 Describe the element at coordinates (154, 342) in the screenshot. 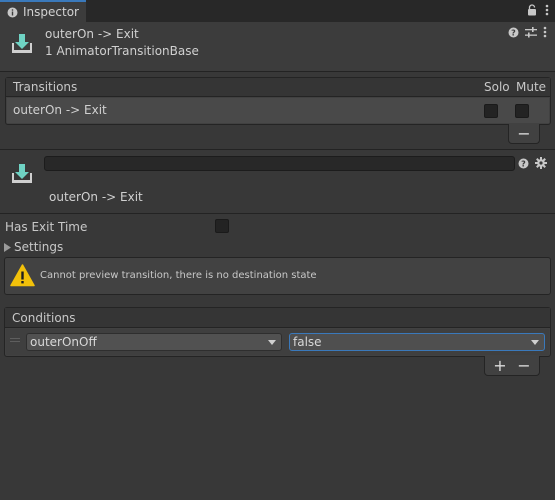

I see `parameter-dropdown: outerOnOff` at that location.